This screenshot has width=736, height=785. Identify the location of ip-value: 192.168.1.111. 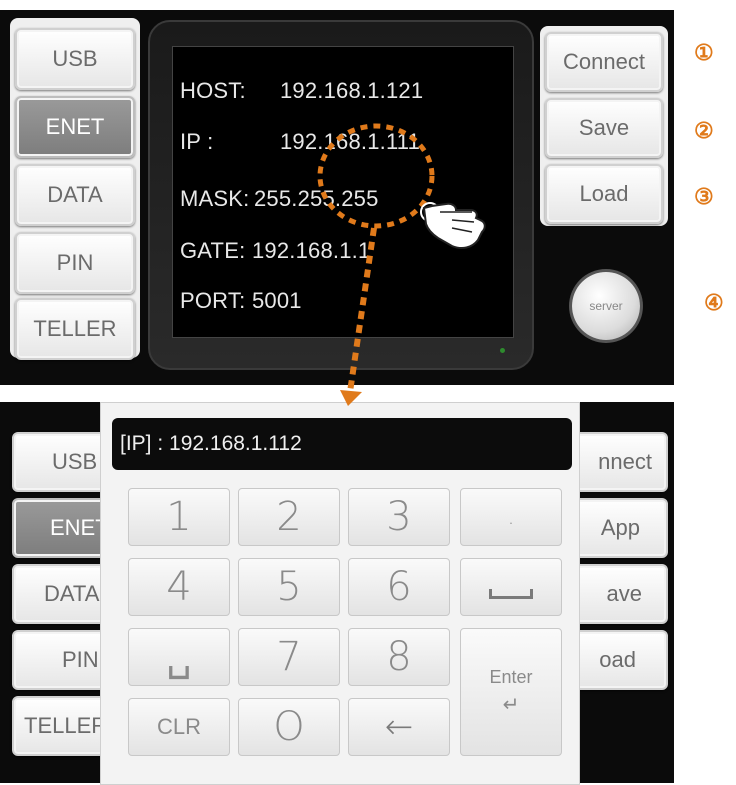
(350, 142).